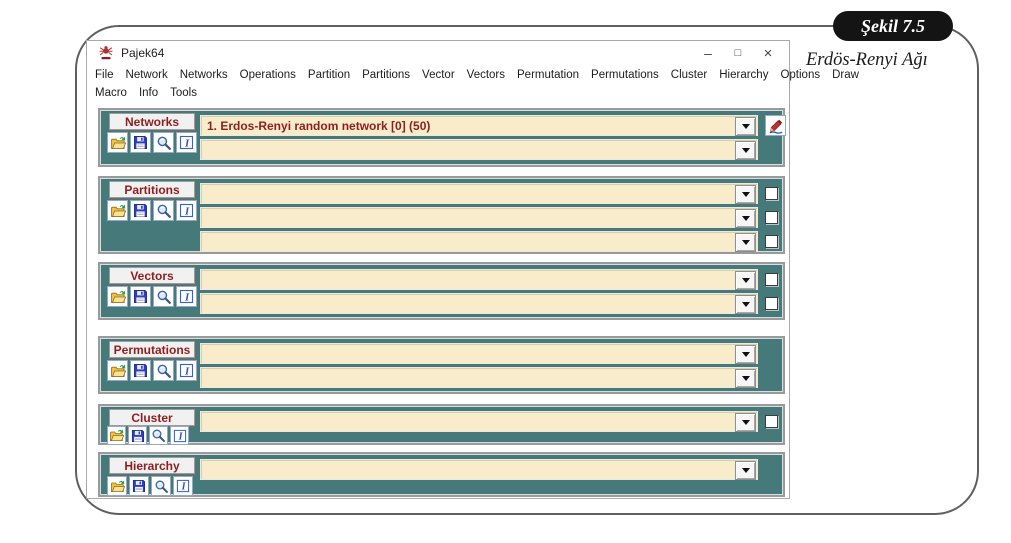 The width and height of the screenshot is (1011, 543). Describe the element at coordinates (186, 210) in the screenshot. I see `partitions-info-button` at that location.